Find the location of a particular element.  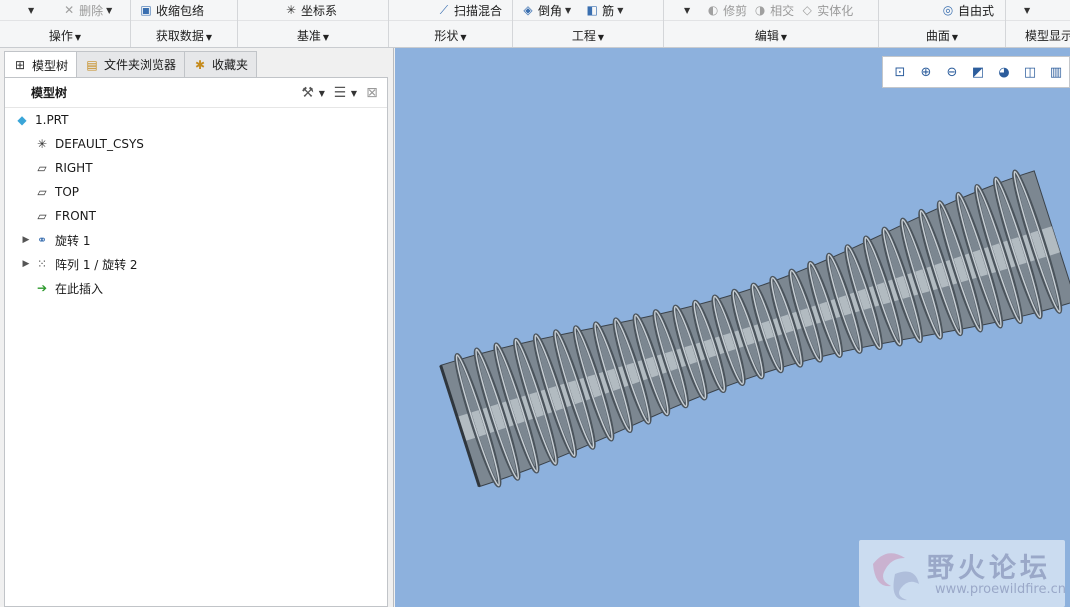

intersect-button: ◑ 相交 is located at coordinates (773, 10).